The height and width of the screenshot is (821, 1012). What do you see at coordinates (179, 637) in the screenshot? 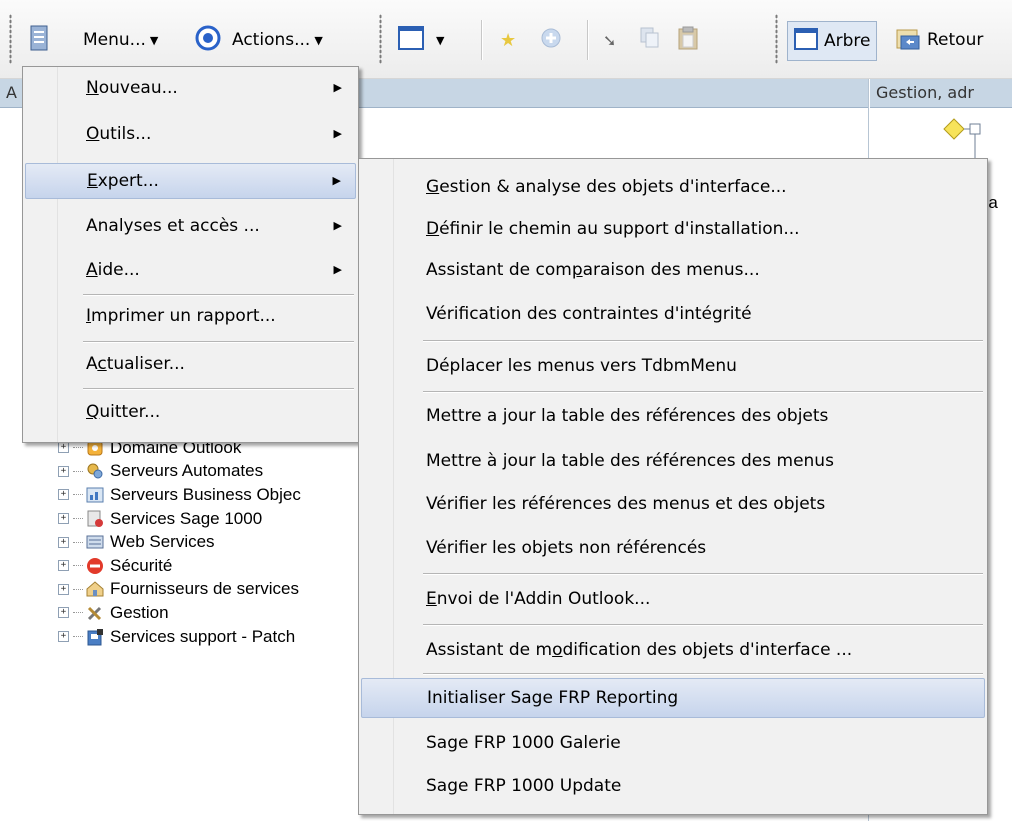
I see `tree-item: + Services support - Patch` at bounding box center [179, 637].